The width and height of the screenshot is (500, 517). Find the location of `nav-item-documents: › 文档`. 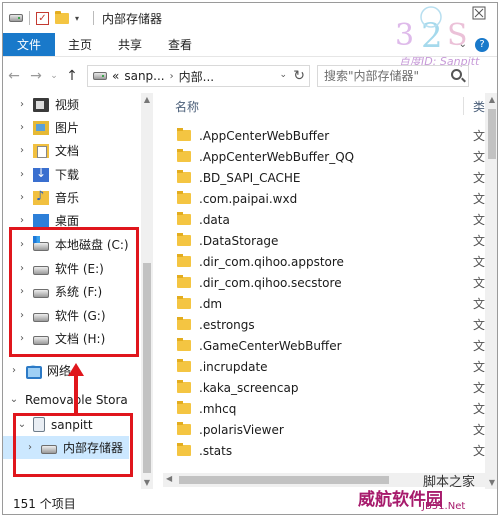

nav-item-documents: › 文档 is located at coordinates (78, 150).